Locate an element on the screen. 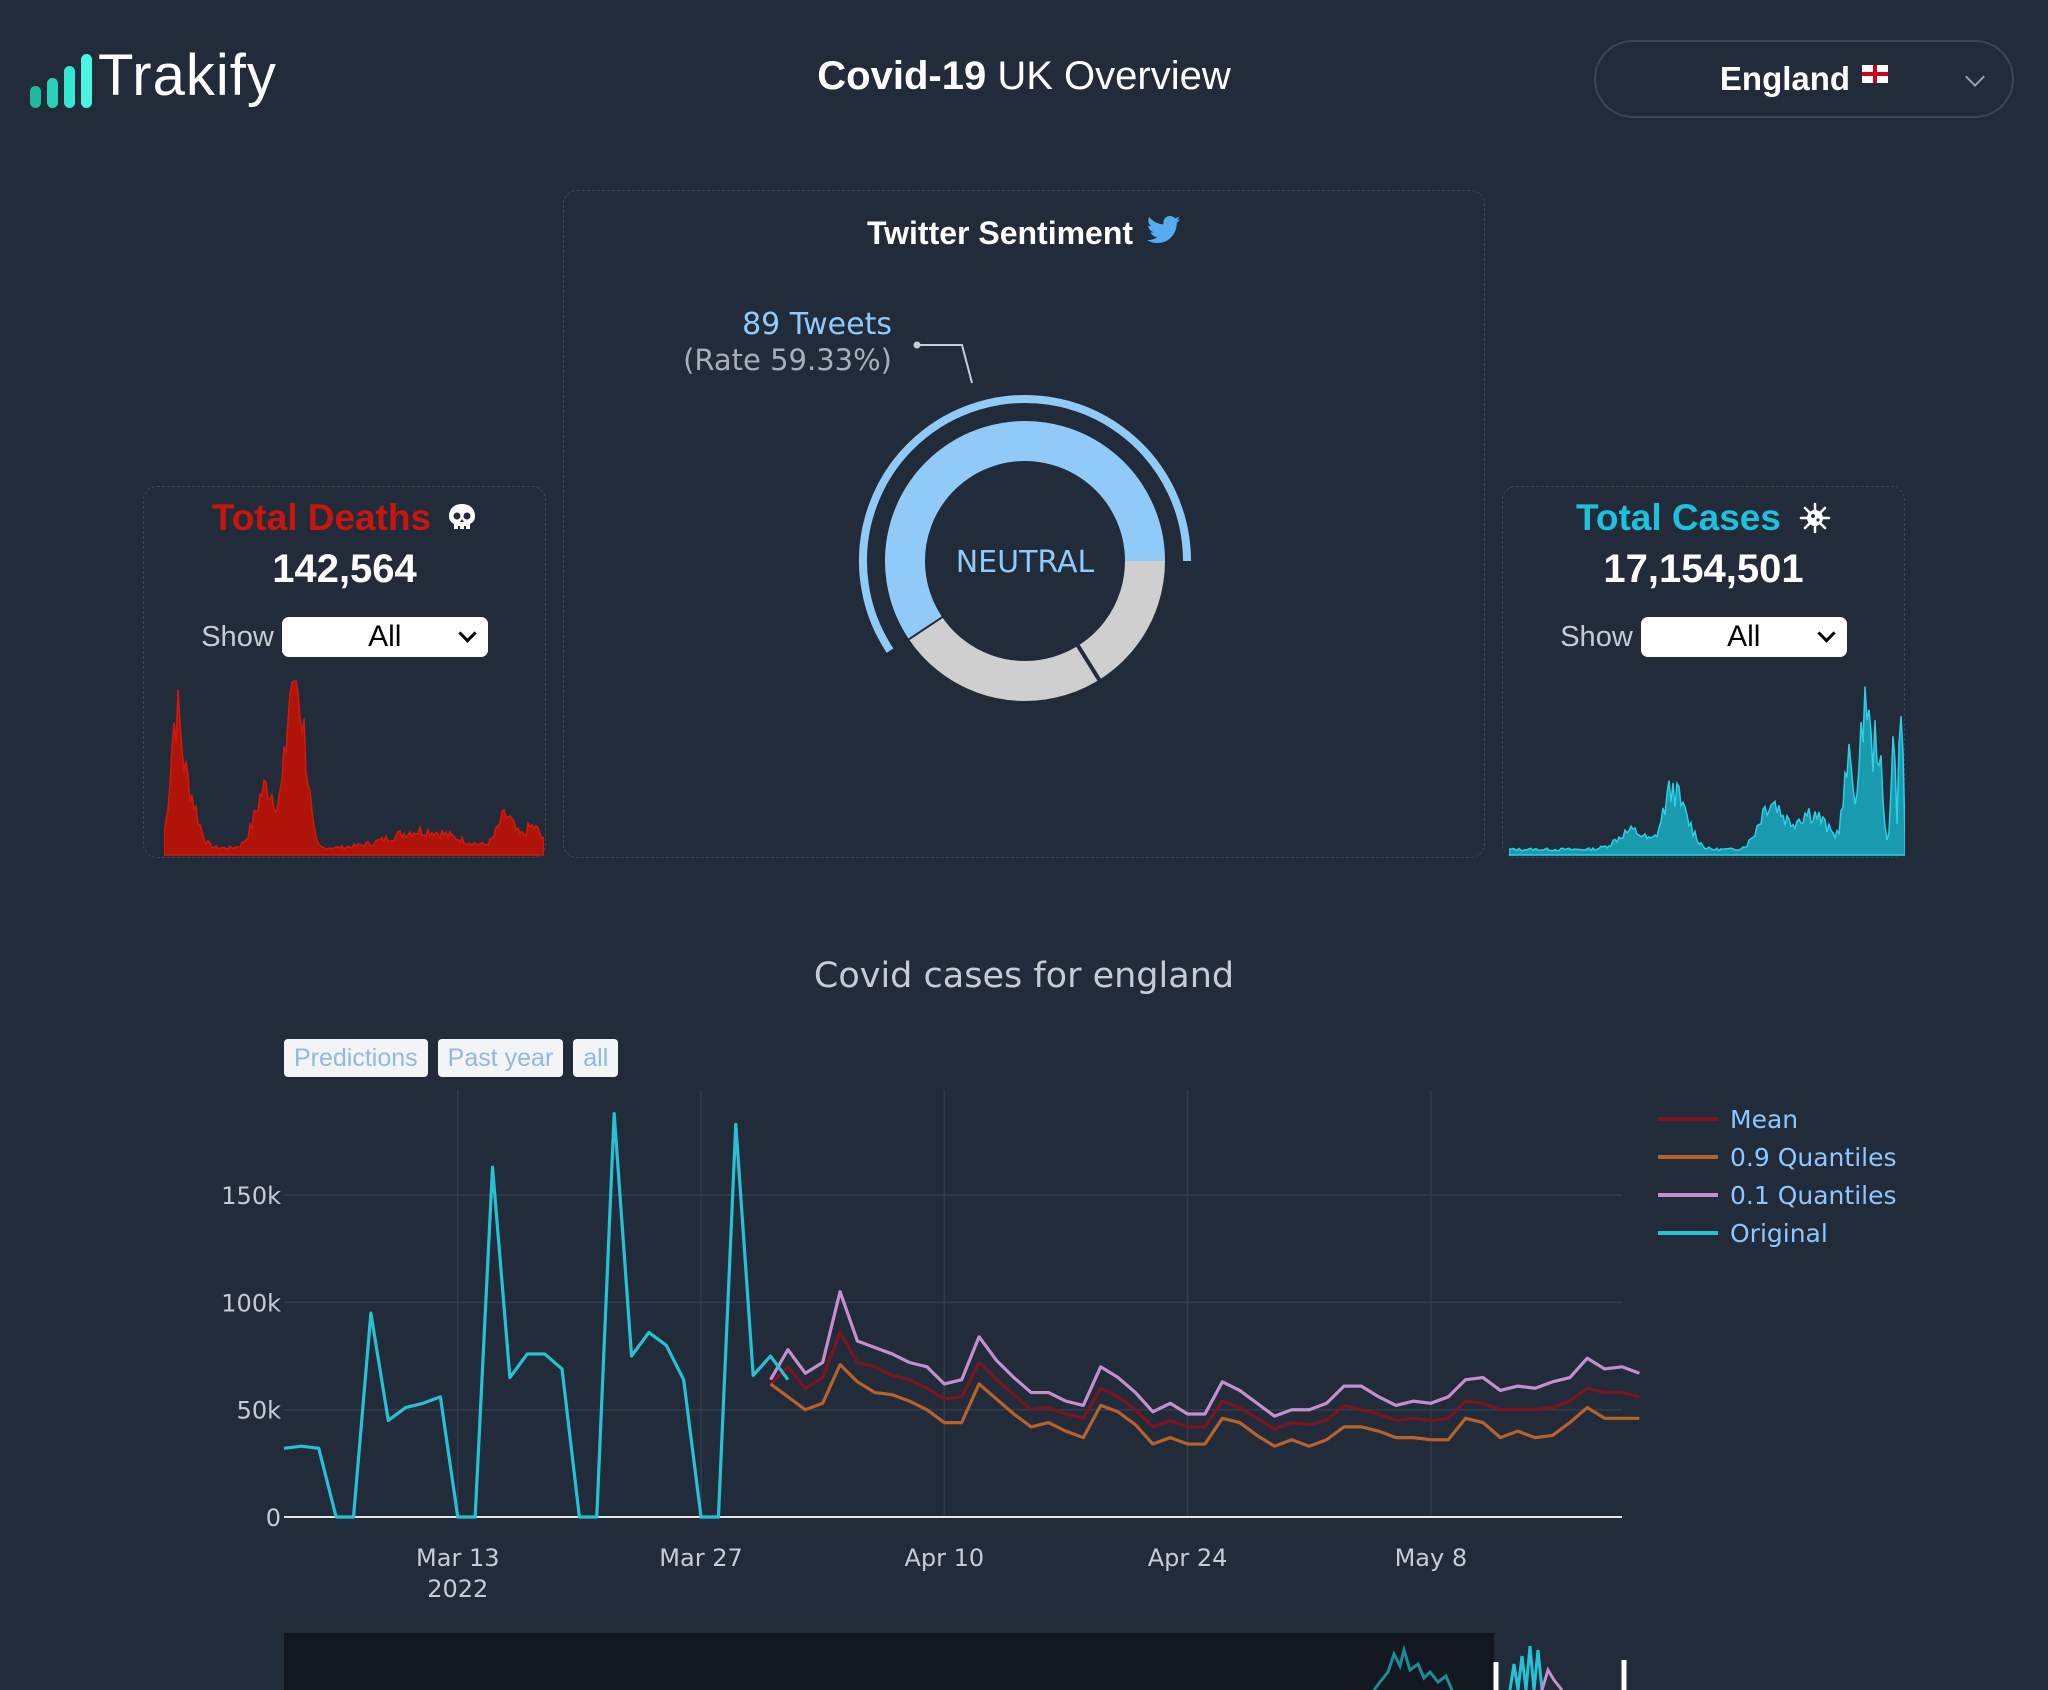 The height and width of the screenshot is (1690, 2048). y-tick-label: 0 is located at coordinates (273, 1518).